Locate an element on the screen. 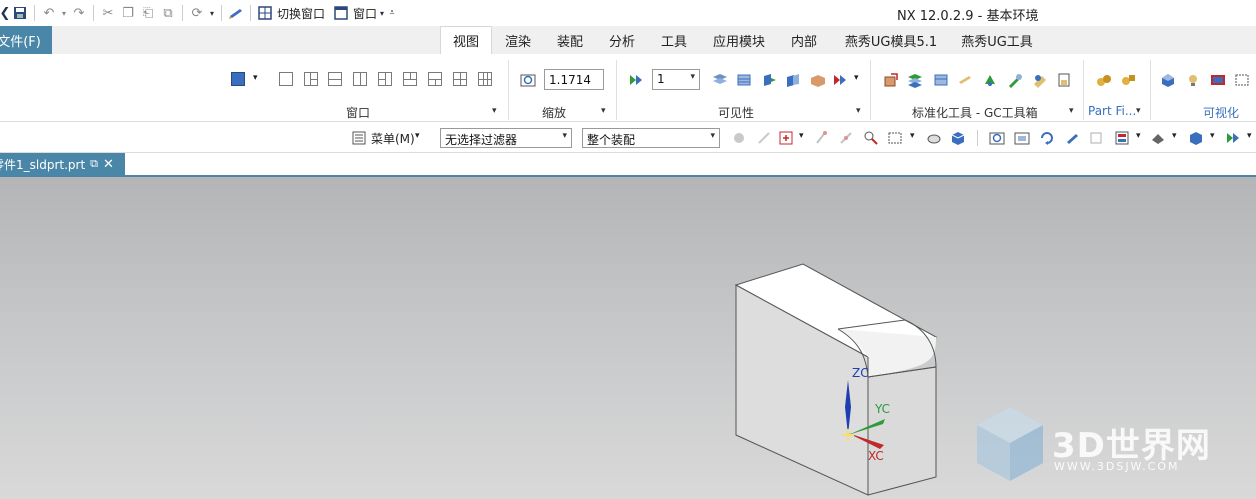 This screenshot has width=1256, height=499. show-hide-icon is located at coordinates (636, 80).